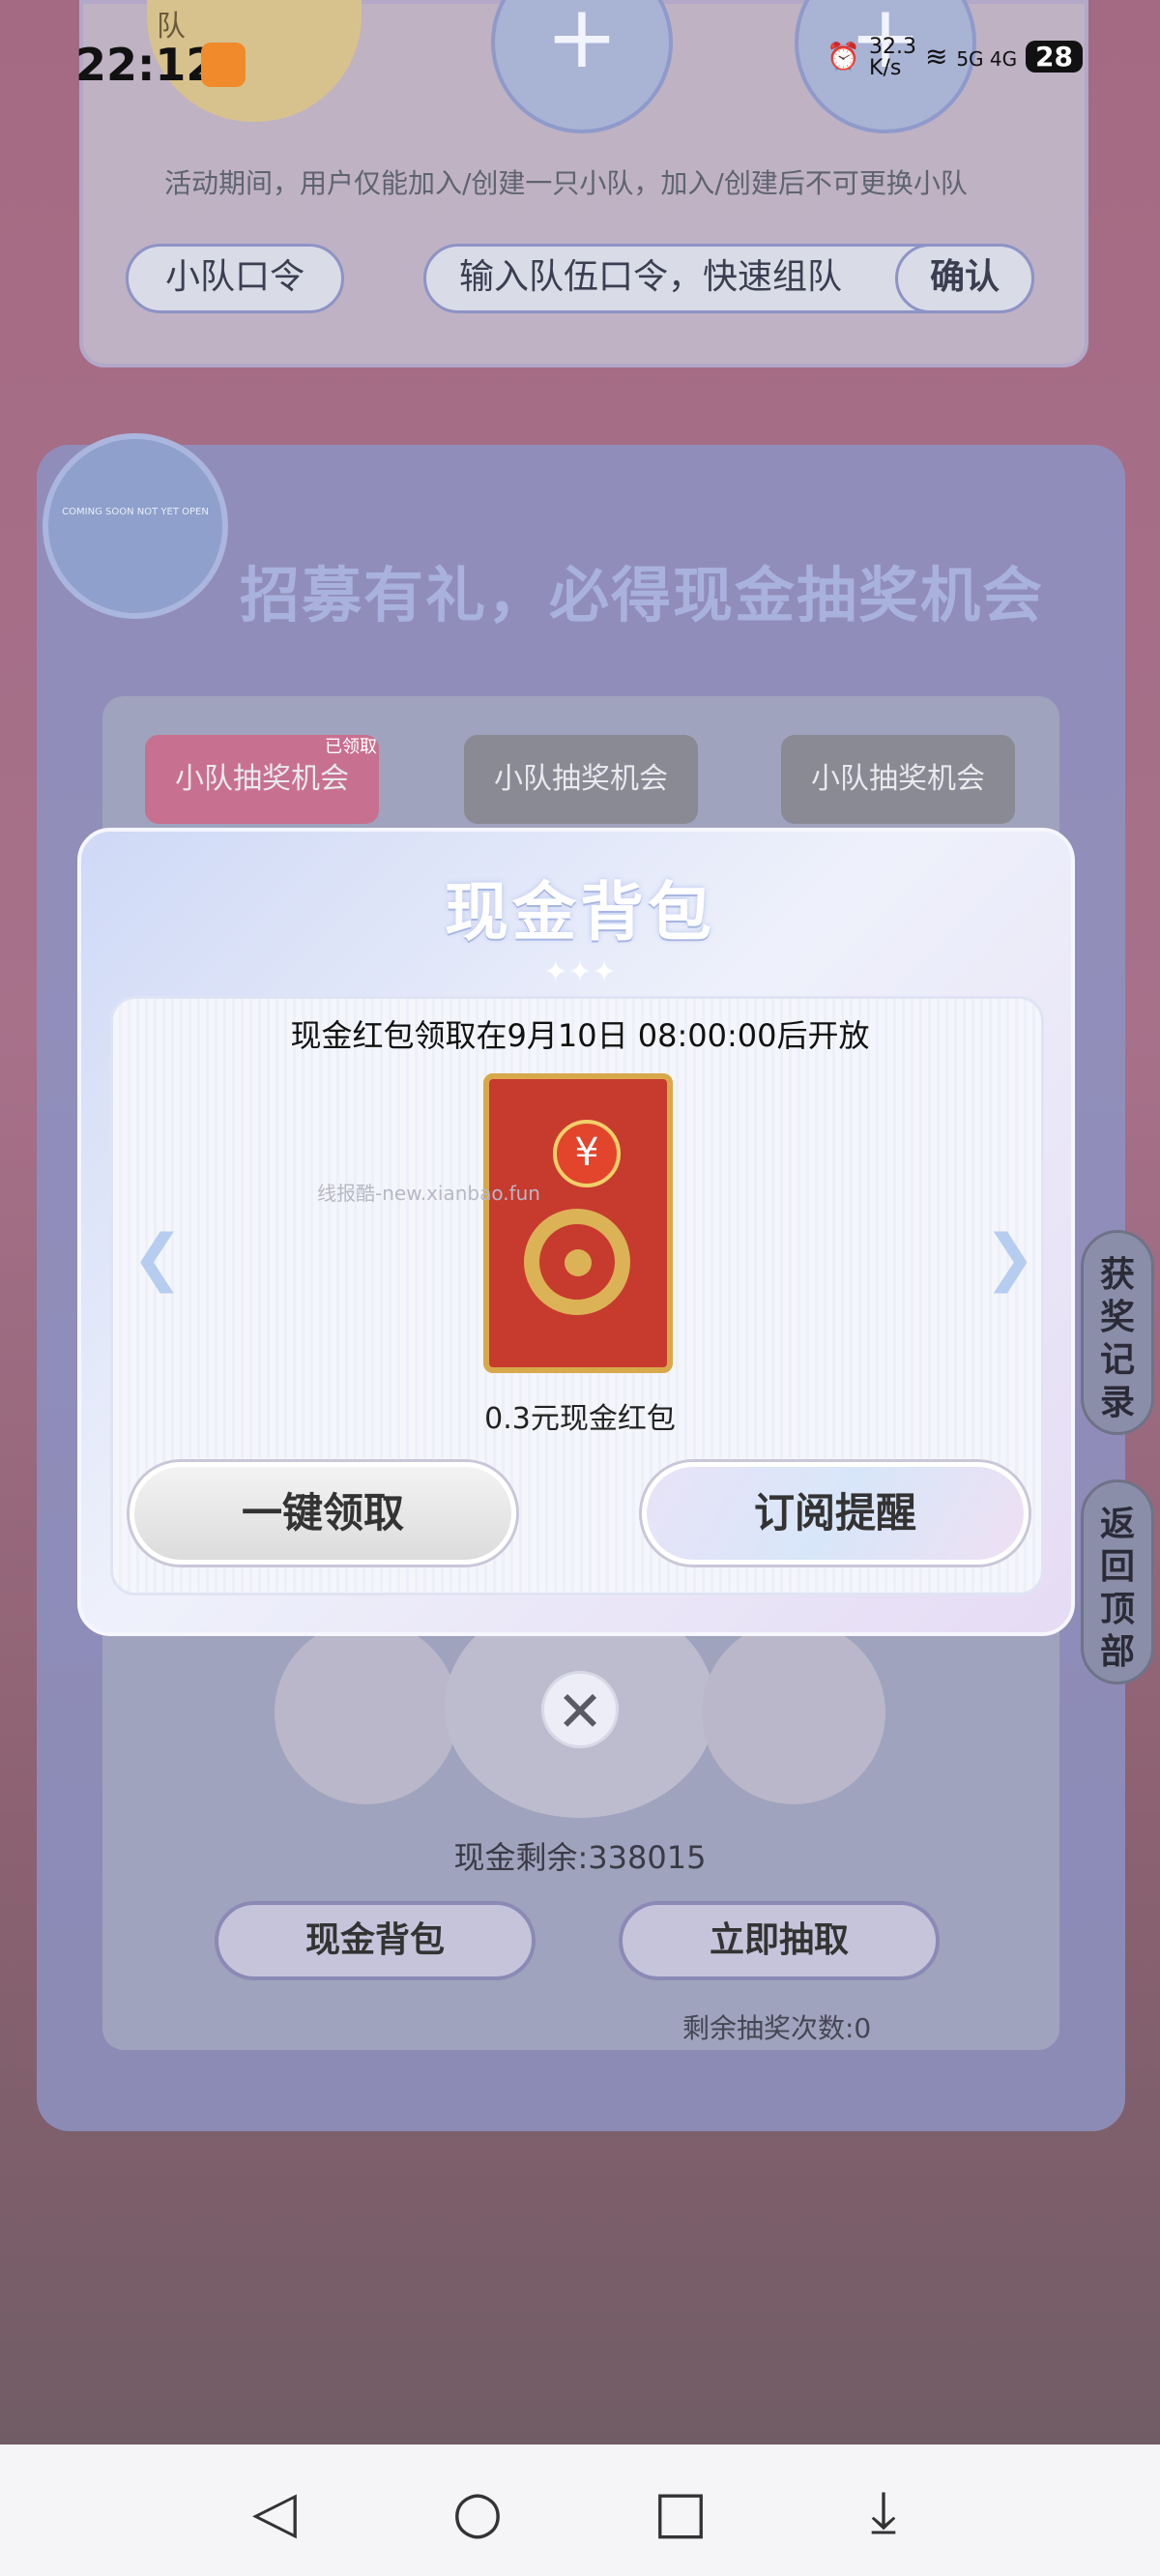 The image size is (1160, 2576). What do you see at coordinates (843, 57) in the screenshot?
I see `alarm-icon: ⏰` at bounding box center [843, 57].